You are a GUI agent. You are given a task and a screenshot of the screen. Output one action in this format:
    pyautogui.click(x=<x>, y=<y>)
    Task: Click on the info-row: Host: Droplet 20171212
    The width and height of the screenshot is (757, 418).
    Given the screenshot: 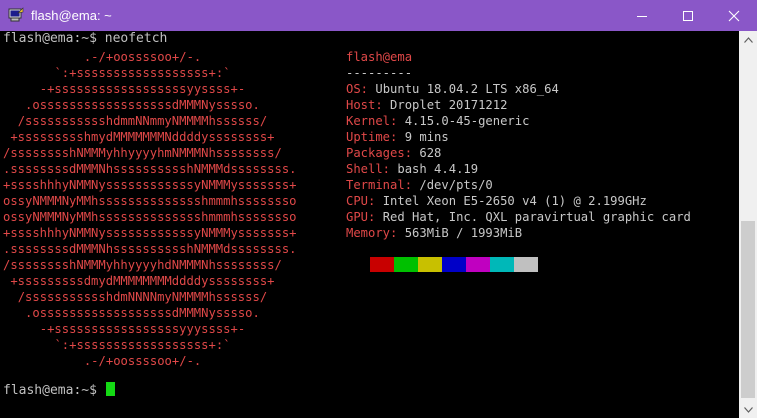 What is the action you would take?
    pyautogui.click(x=426, y=105)
    